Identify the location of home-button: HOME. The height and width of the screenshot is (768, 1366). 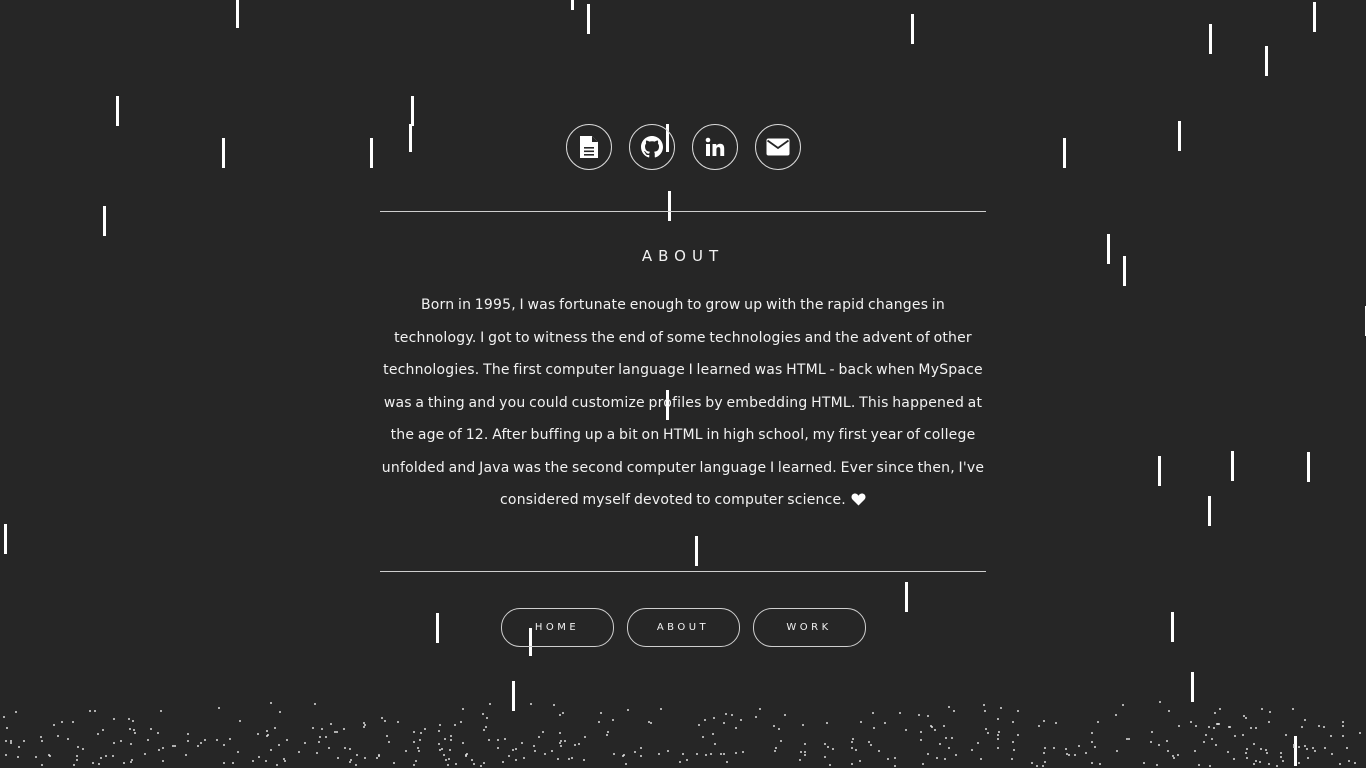
(557, 627).